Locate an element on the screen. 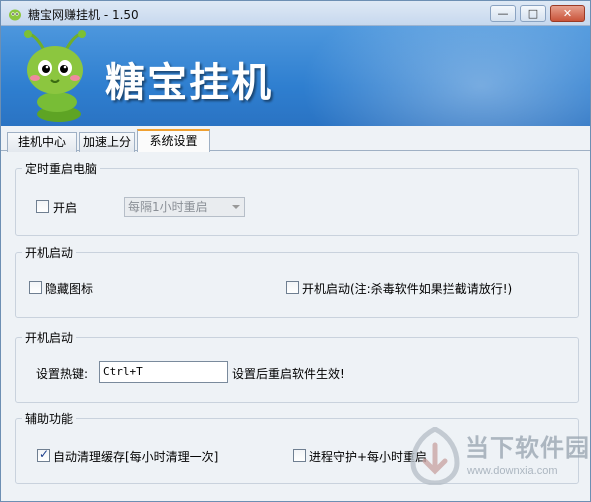 The image size is (591, 502). restart-interval-value: 每隔1小时重启 is located at coordinates (168, 207).